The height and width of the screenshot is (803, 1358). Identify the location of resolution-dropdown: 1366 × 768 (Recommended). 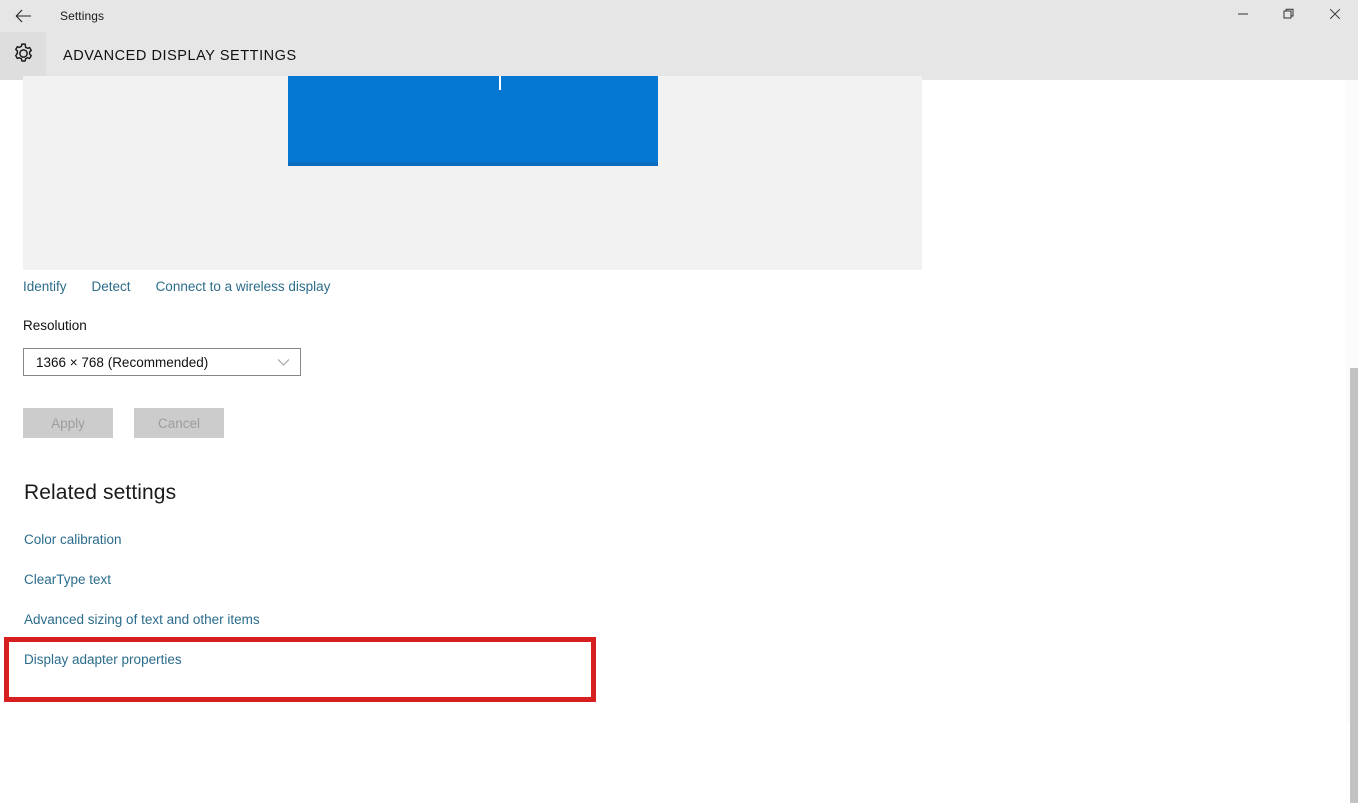
(162, 362).